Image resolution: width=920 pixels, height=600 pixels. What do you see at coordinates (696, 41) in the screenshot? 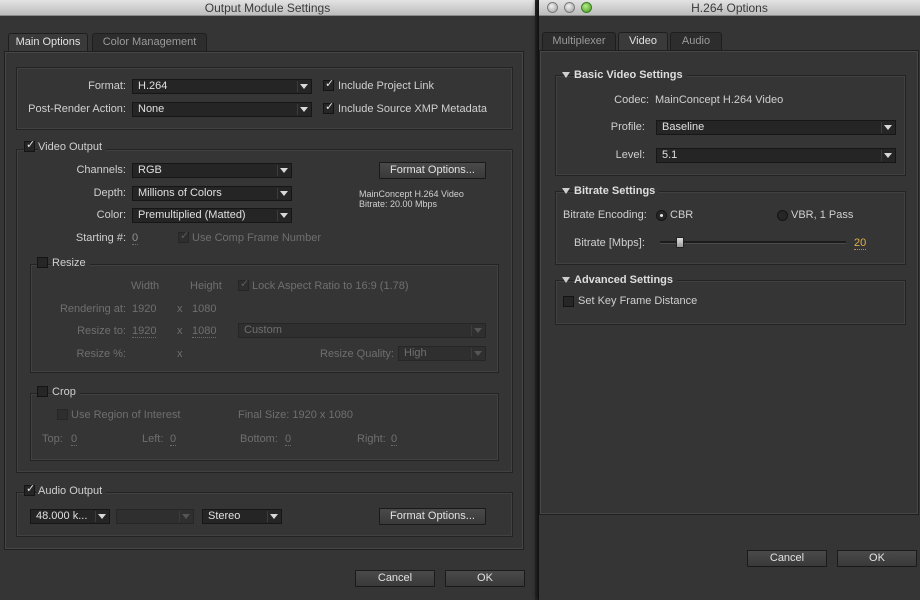
I see `tab-audio: Audio` at bounding box center [696, 41].